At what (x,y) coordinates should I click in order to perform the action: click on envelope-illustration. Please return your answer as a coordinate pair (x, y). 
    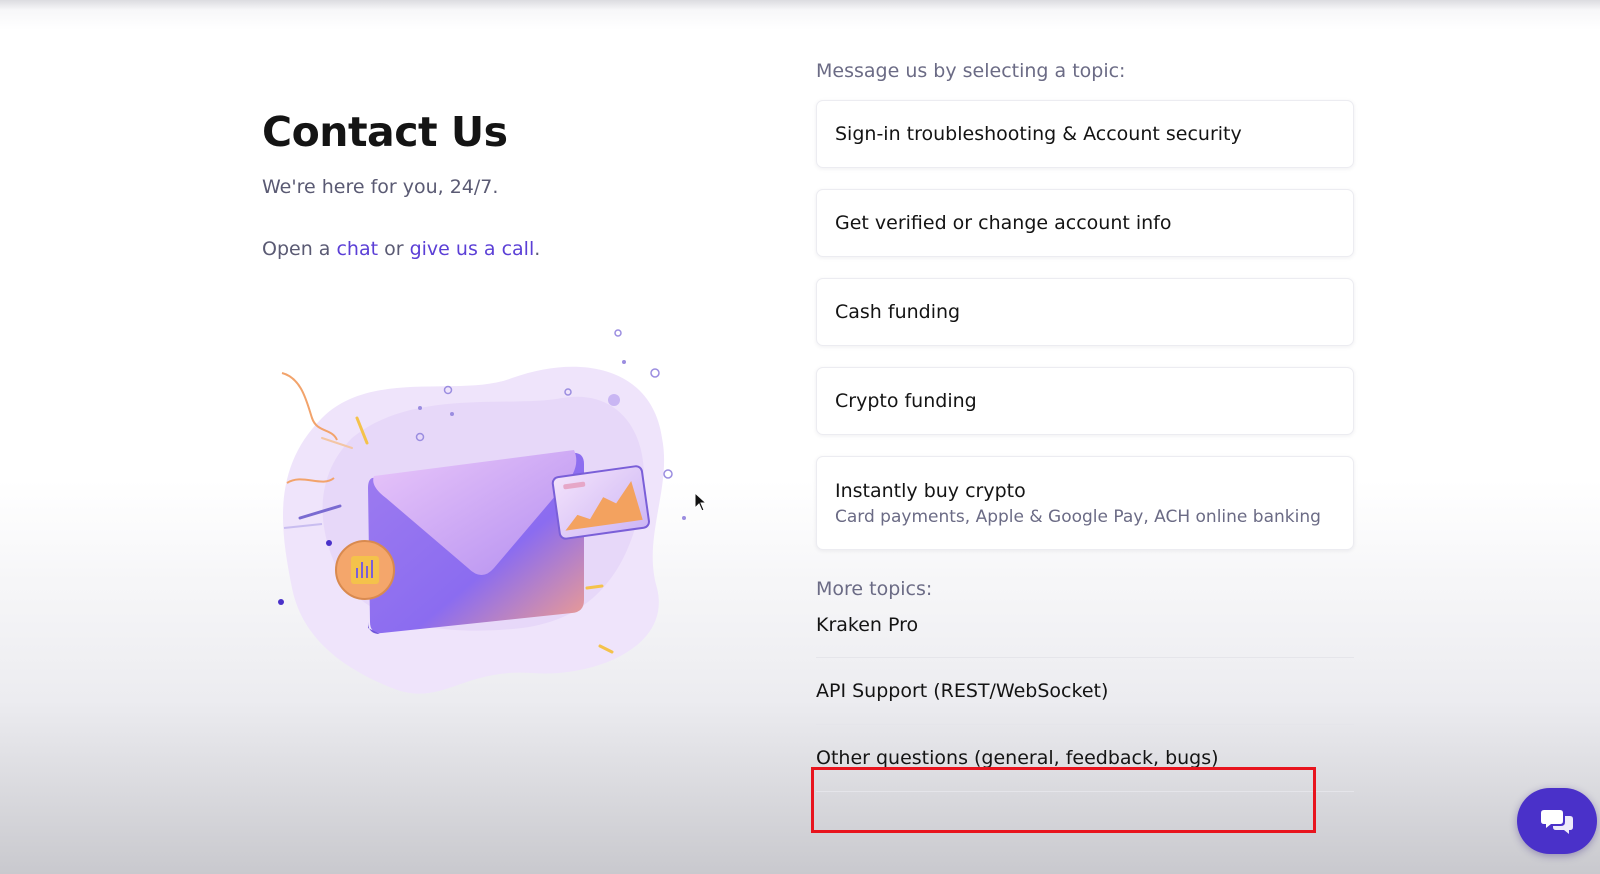
    Looking at the image, I should click on (482, 511).